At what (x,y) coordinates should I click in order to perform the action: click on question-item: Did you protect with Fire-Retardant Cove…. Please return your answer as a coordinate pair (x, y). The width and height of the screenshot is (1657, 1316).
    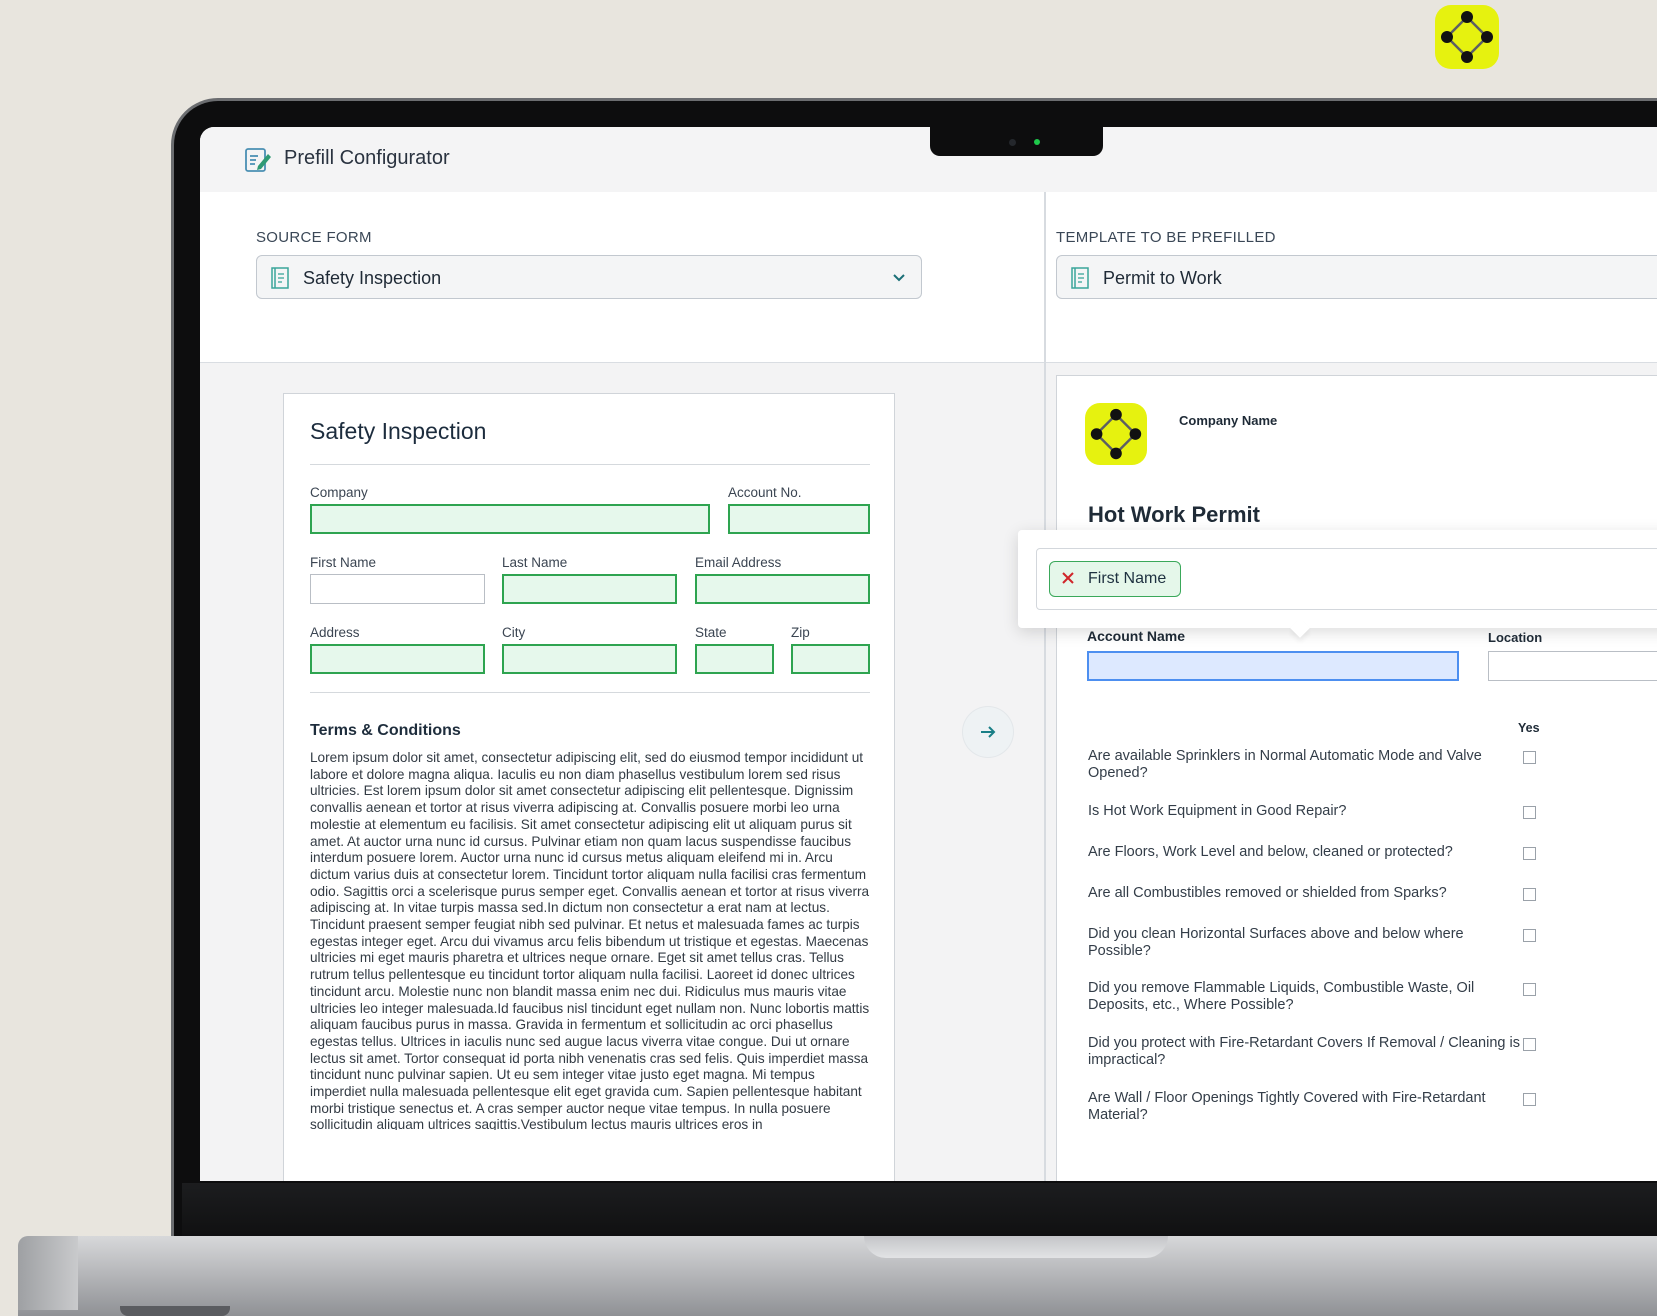
    Looking at the image, I should click on (1304, 1051).